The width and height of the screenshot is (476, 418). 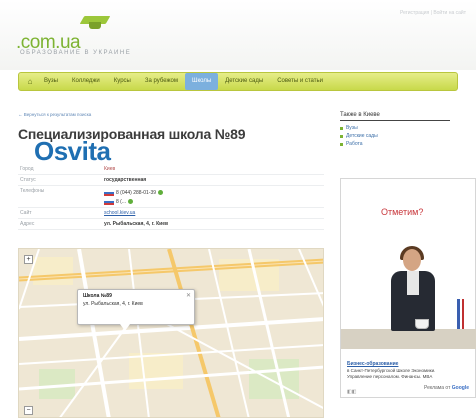 What do you see at coordinates (422, 324) in the screenshot?
I see `cup-image` at bounding box center [422, 324].